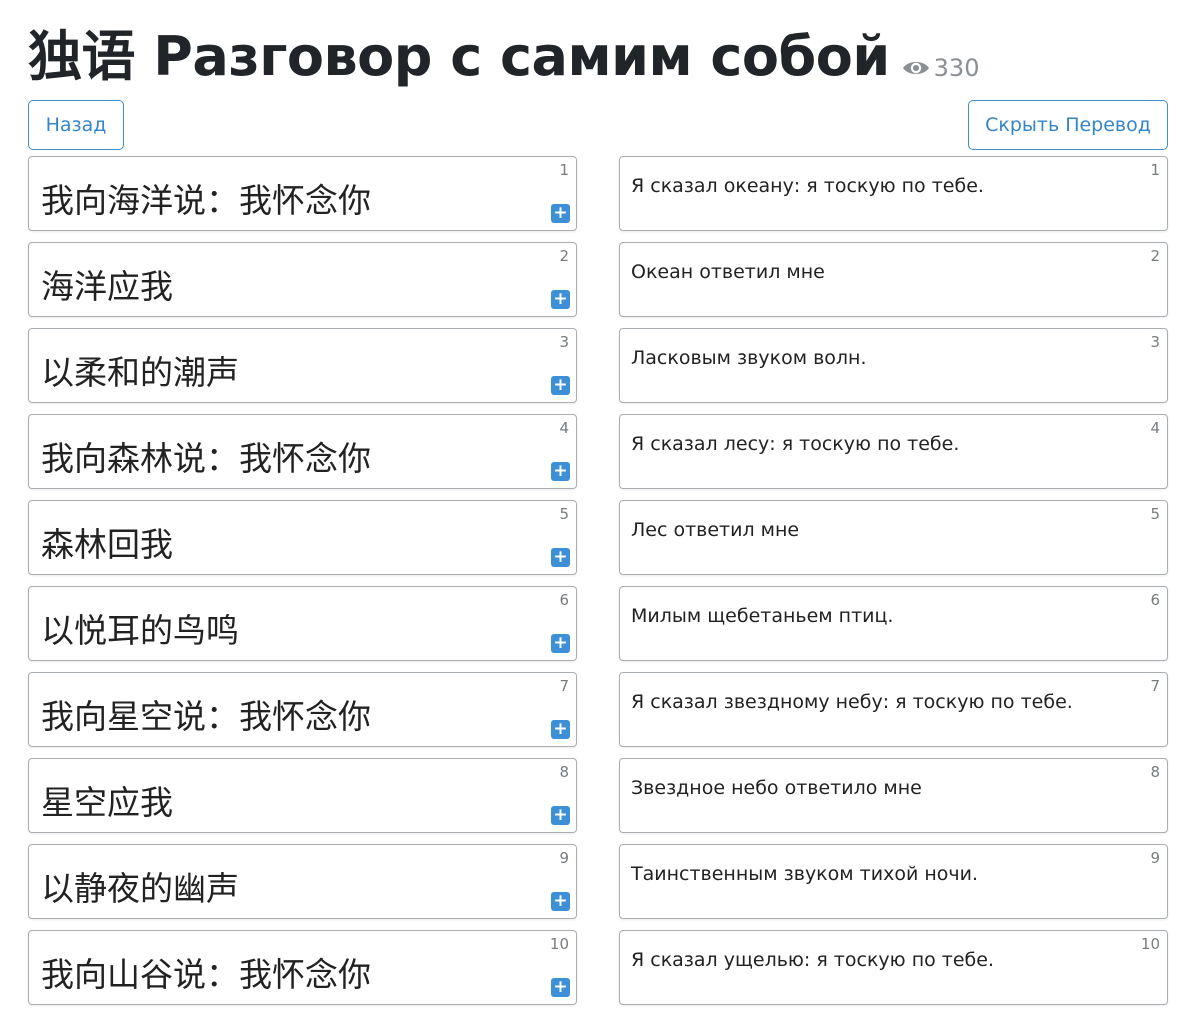 The height and width of the screenshot is (1032, 1200). What do you see at coordinates (893, 279) in the screenshot?
I see `translation-card-2: 2 Океан ответил мне` at bounding box center [893, 279].